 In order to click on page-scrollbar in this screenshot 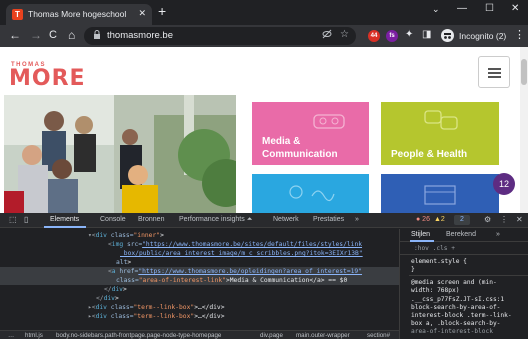, I will do `click(524, 130)`.